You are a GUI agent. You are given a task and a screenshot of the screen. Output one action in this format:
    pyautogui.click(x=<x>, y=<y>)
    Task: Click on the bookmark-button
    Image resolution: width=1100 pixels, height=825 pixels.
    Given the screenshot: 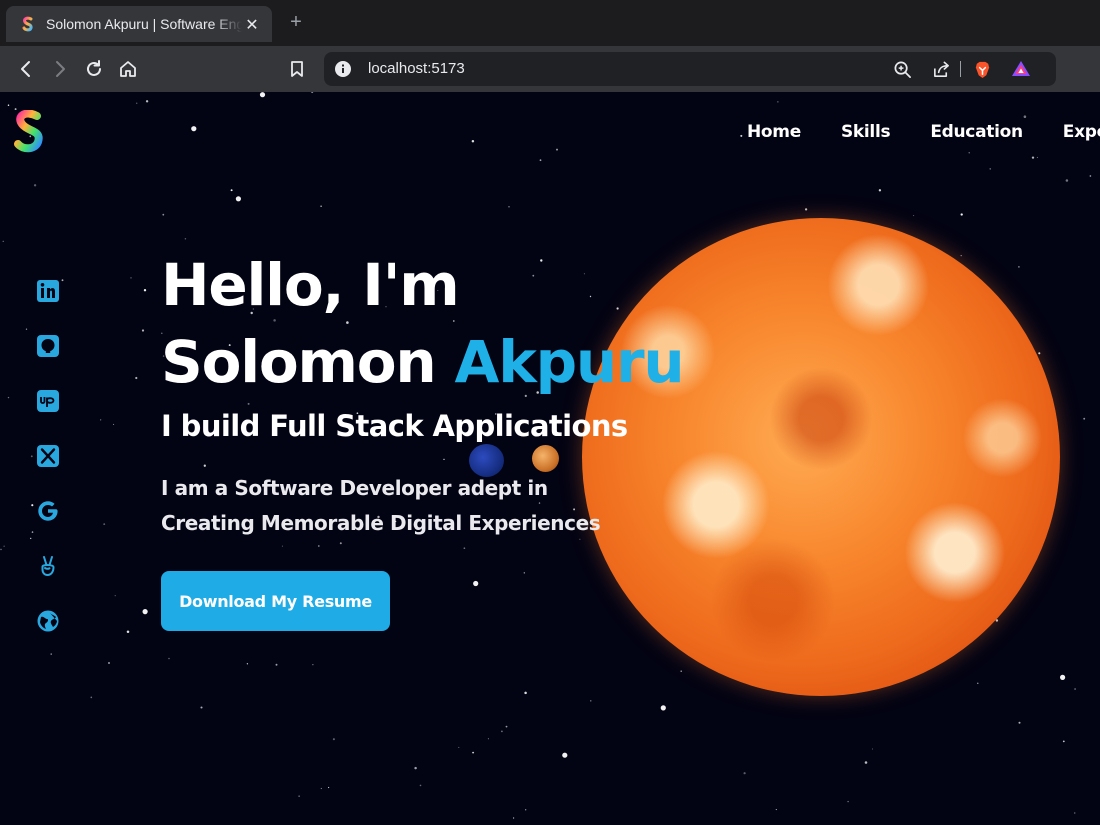 What is the action you would take?
    pyautogui.click(x=297, y=69)
    